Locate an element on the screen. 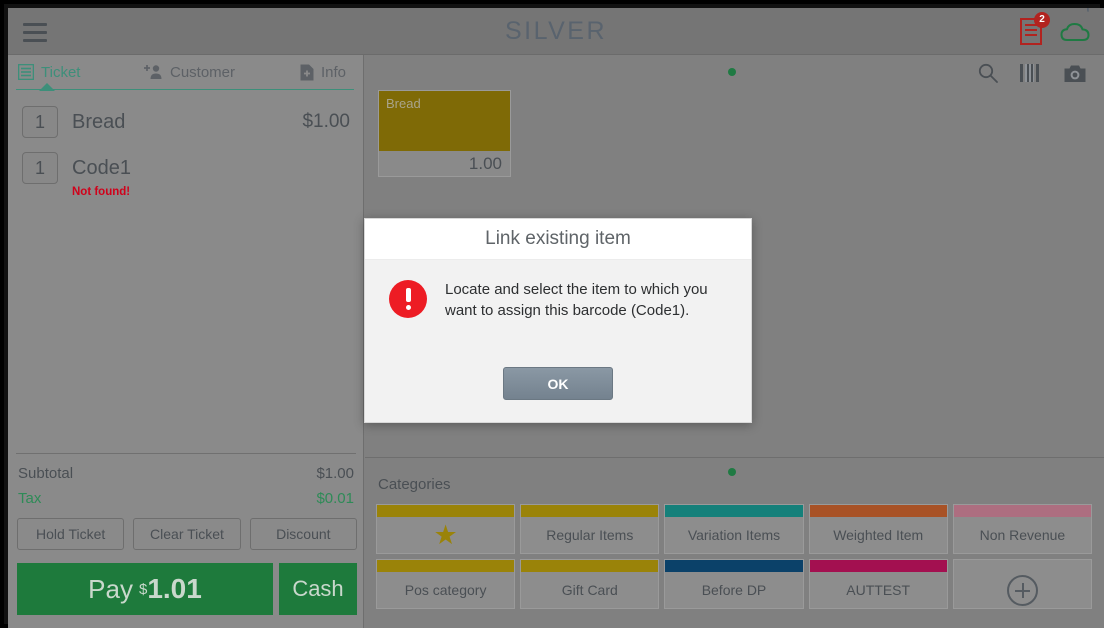 The image size is (1104, 628). brand-logo: SILVER is located at coordinates (556, 31).